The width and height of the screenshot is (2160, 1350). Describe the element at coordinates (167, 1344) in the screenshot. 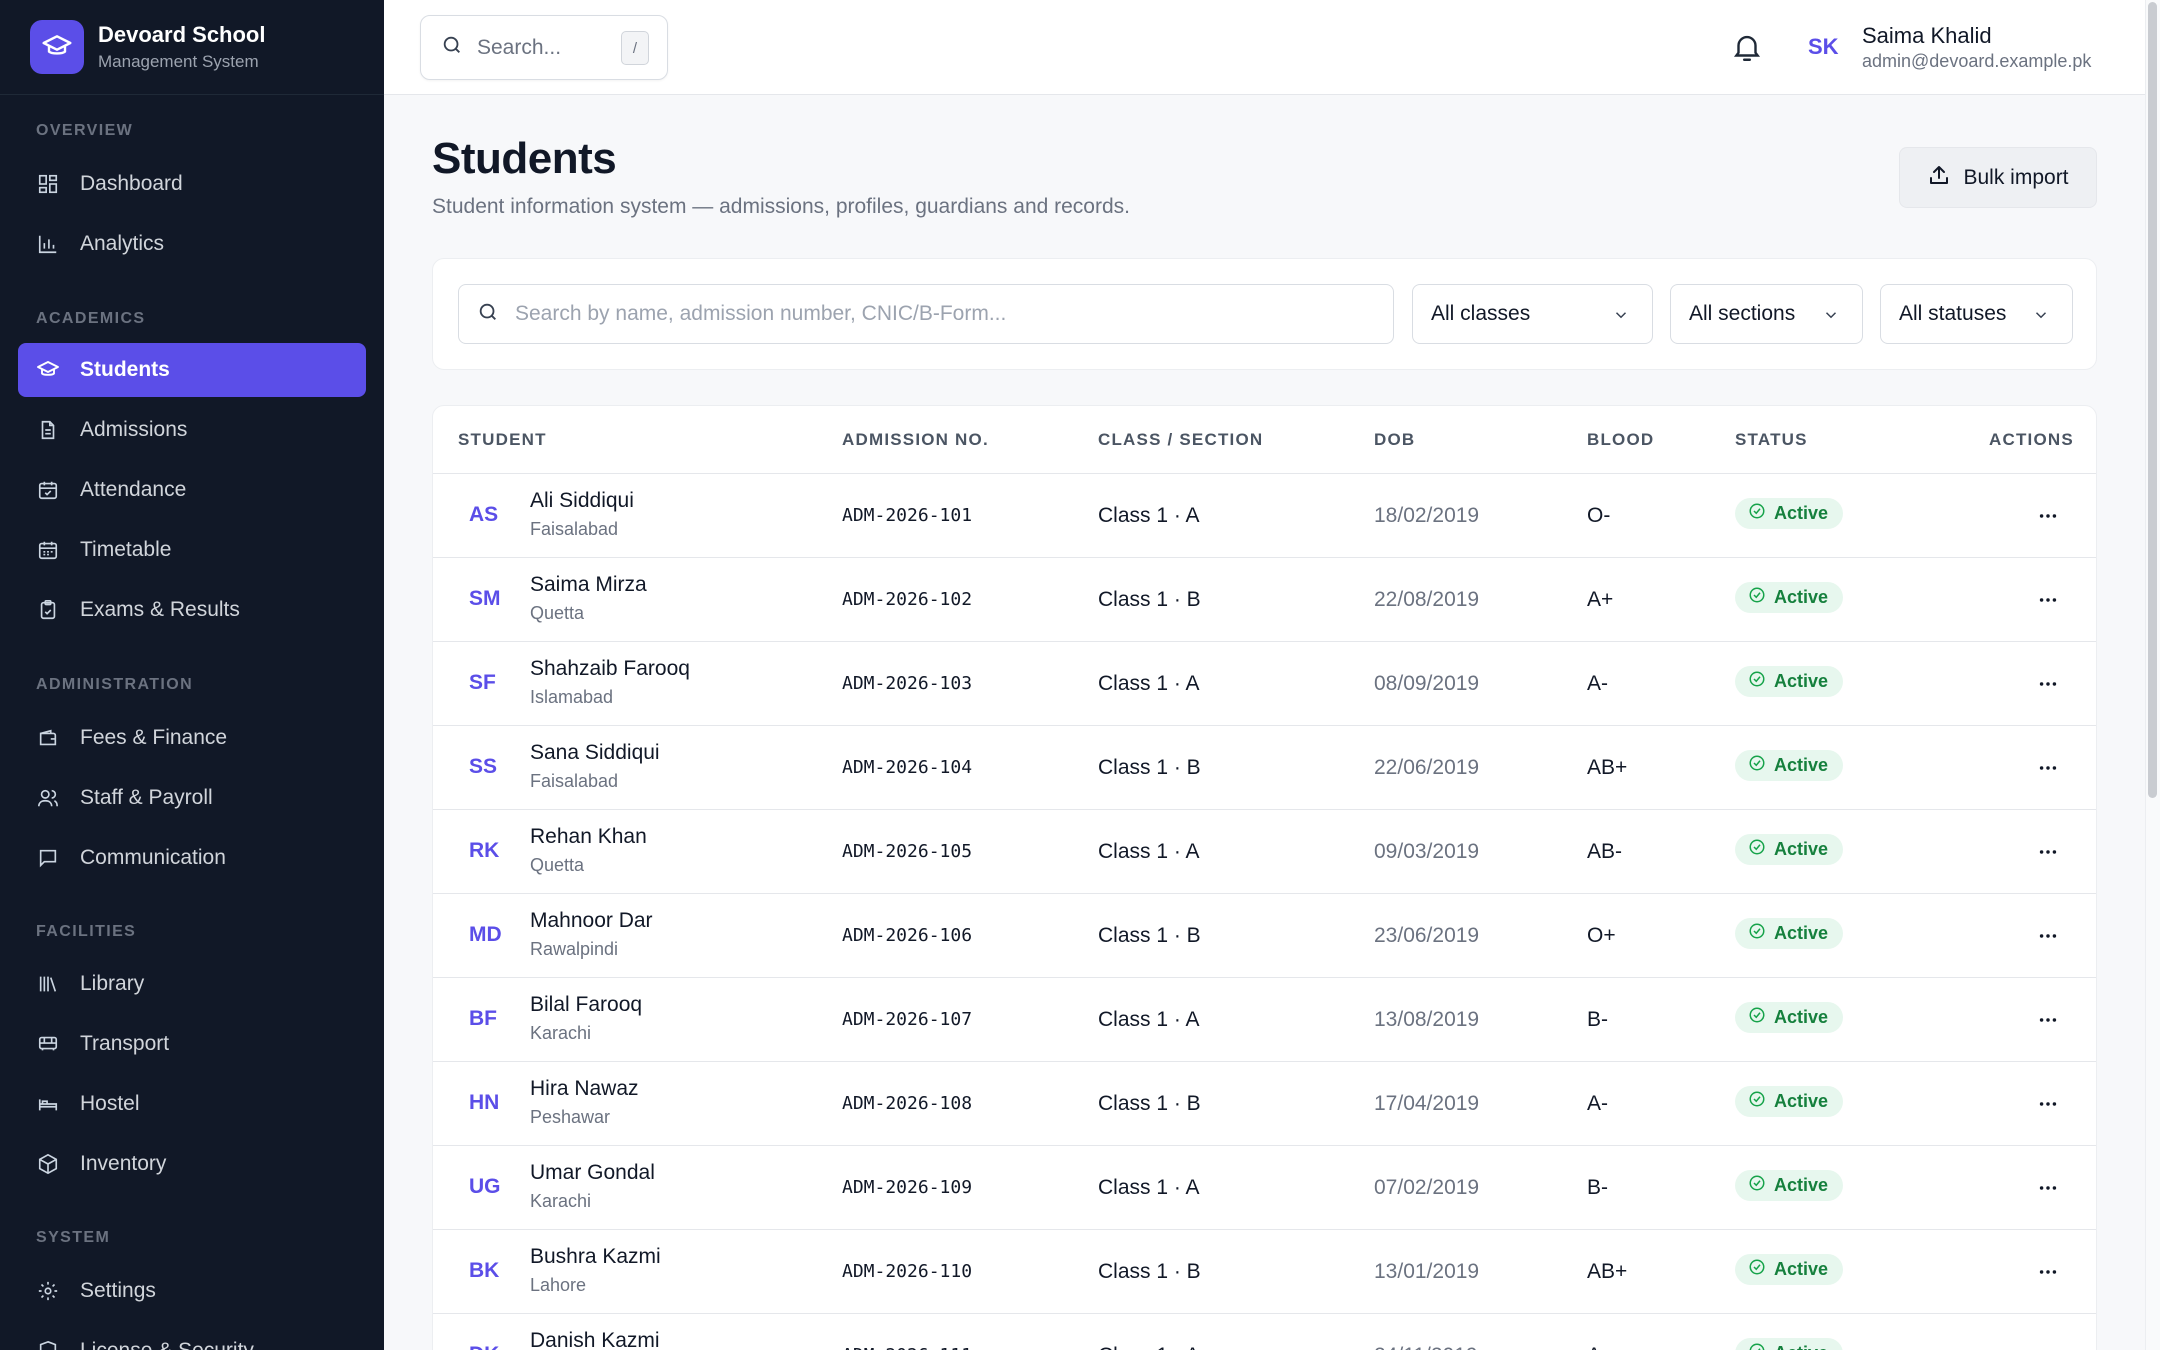

I see `sidebar-item-label: License & Security` at that location.